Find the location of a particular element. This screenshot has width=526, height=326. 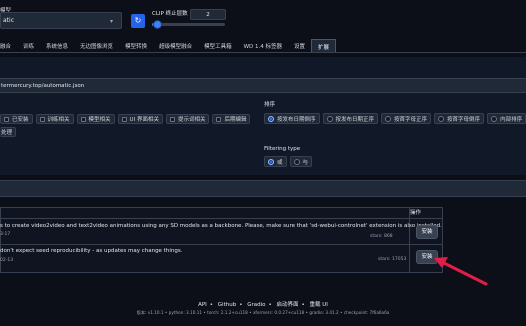

sort-options: 按发布日期倒序 按发布日期正序 按首字母正序 按首字母倒序 内部排序 is located at coordinates (395, 118).